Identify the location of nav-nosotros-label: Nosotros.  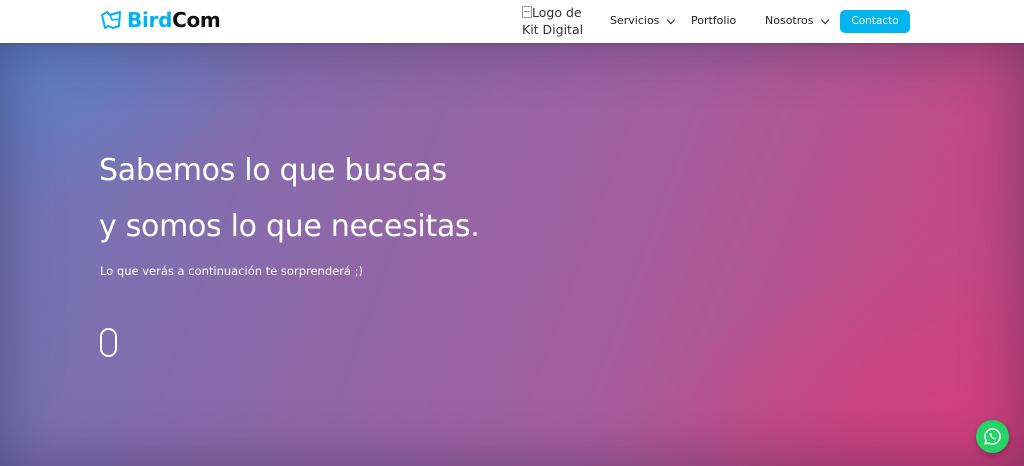
(789, 20).